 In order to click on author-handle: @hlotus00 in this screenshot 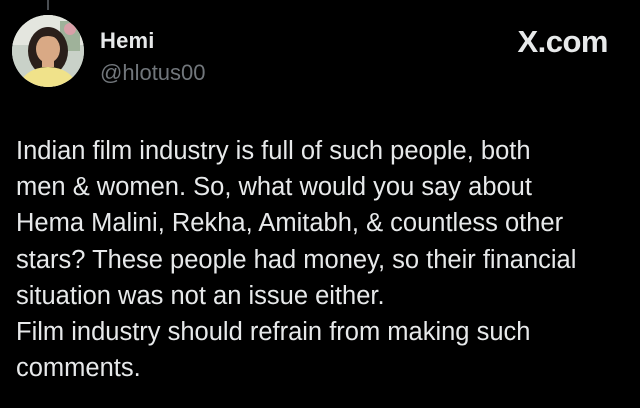, I will do `click(153, 73)`.